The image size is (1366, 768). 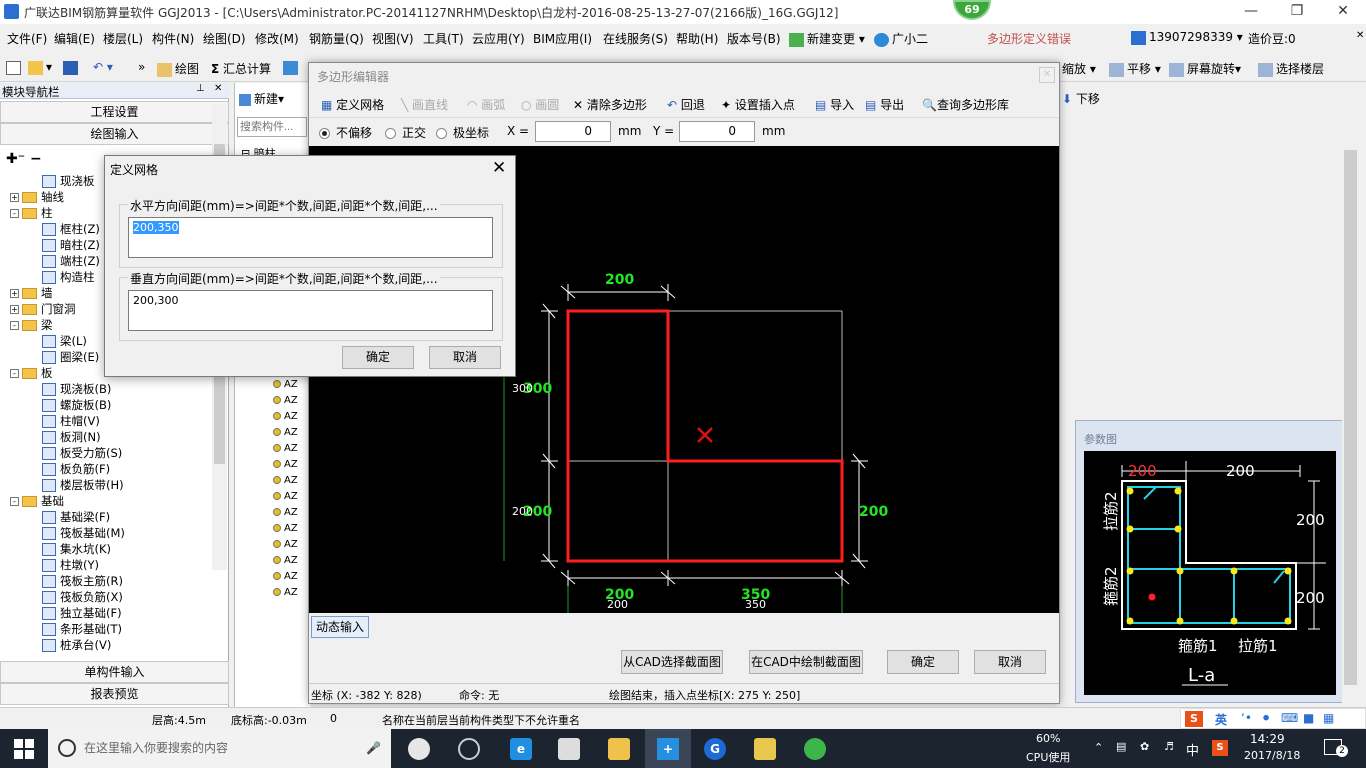 What do you see at coordinates (40, 67) in the screenshot?
I see `open-file-icon: ▾` at bounding box center [40, 67].